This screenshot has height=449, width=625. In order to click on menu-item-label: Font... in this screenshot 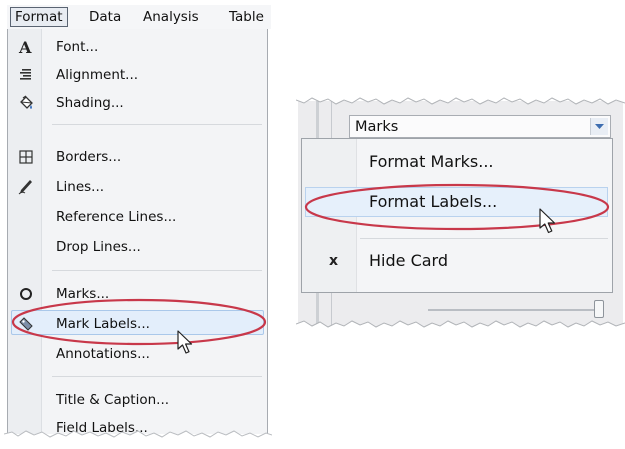, I will do `click(77, 47)`.